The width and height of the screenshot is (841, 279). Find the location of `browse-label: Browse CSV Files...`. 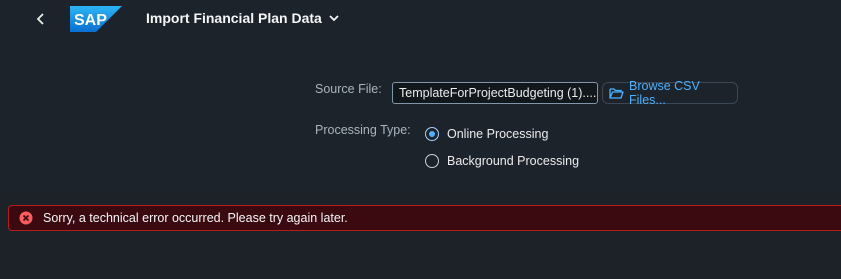

browse-label: Browse CSV Files... is located at coordinates (664, 93).